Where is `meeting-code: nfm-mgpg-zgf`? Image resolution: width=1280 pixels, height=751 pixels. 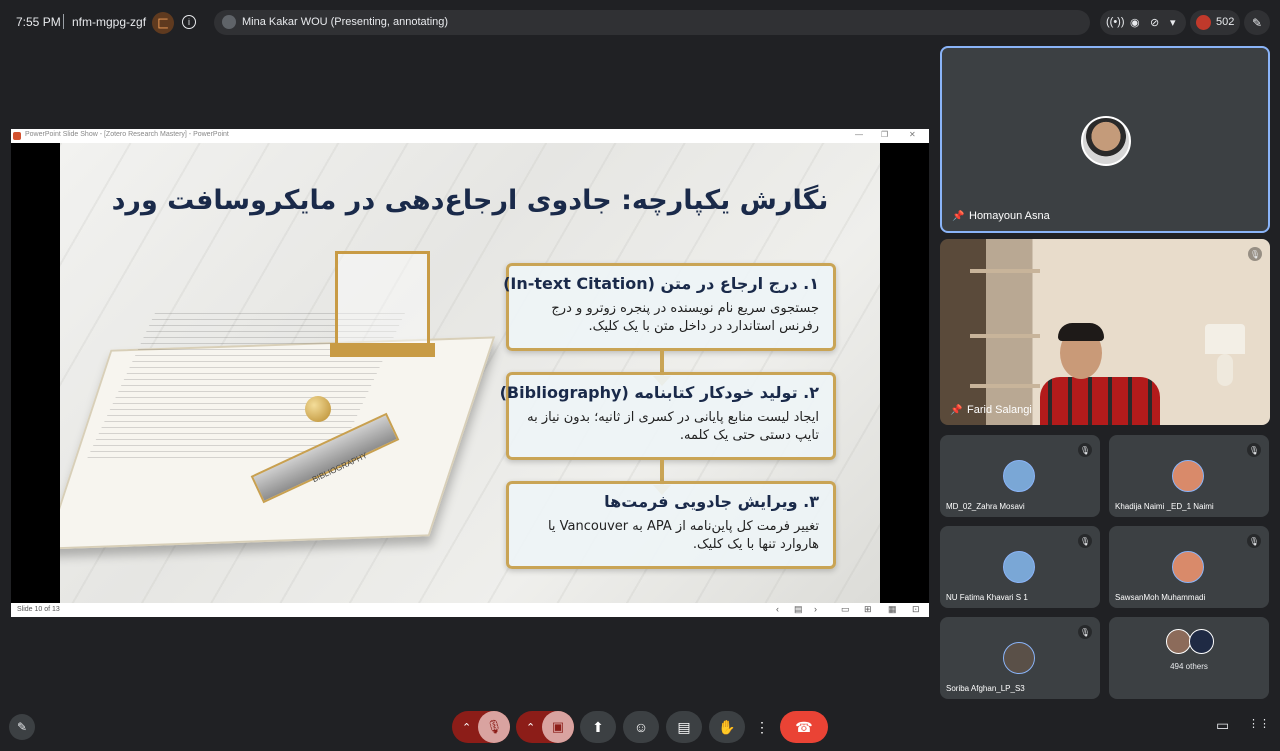
meeting-code: nfm-mgpg-zgf is located at coordinates (109, 22).